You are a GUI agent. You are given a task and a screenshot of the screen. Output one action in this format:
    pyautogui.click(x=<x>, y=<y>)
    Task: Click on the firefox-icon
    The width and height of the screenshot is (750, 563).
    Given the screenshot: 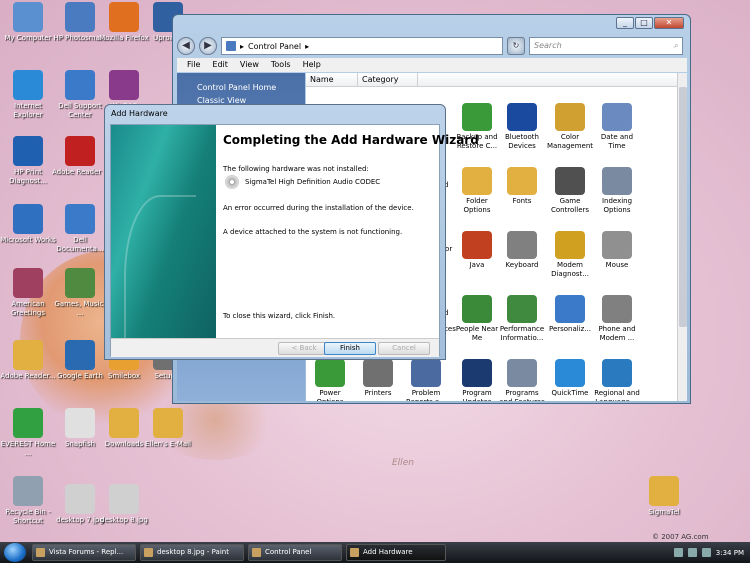 What is the action you would take?
    pyautogui.click(x=124, y=17)
    